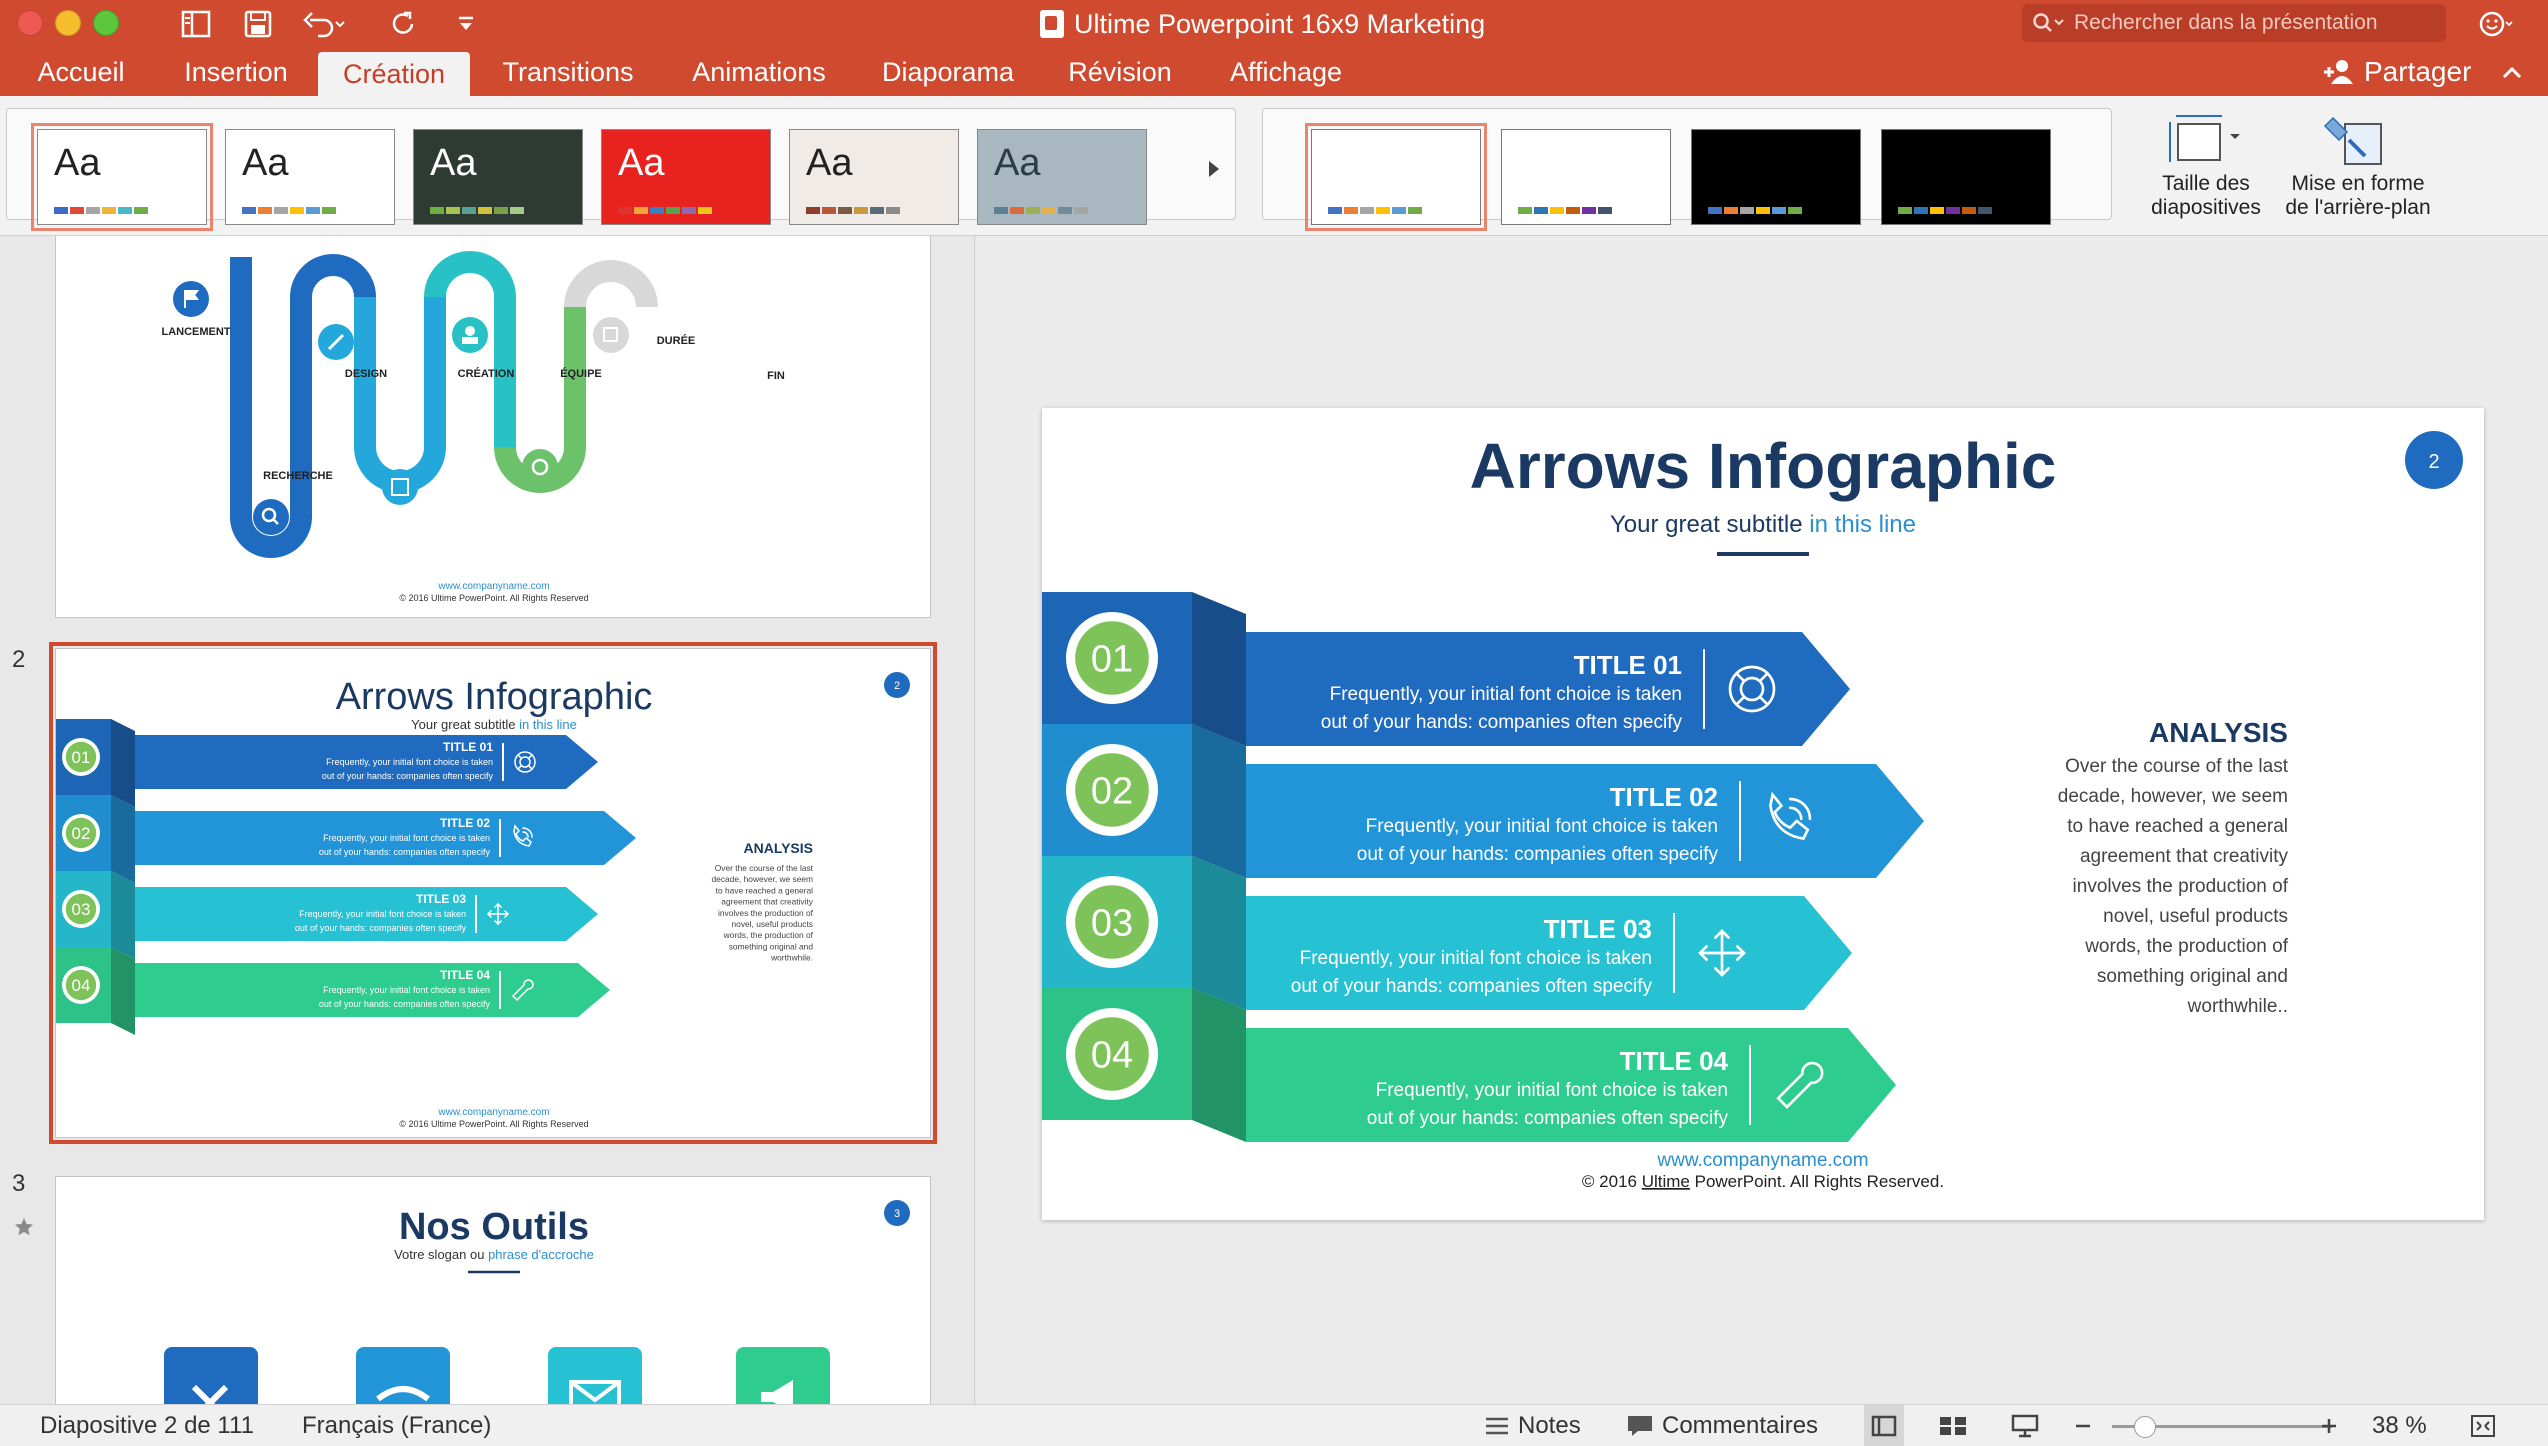 The width and height of the screenshot is (2548, 1446). I want to click on analysis-line: worthwhile., so click(791, 958).